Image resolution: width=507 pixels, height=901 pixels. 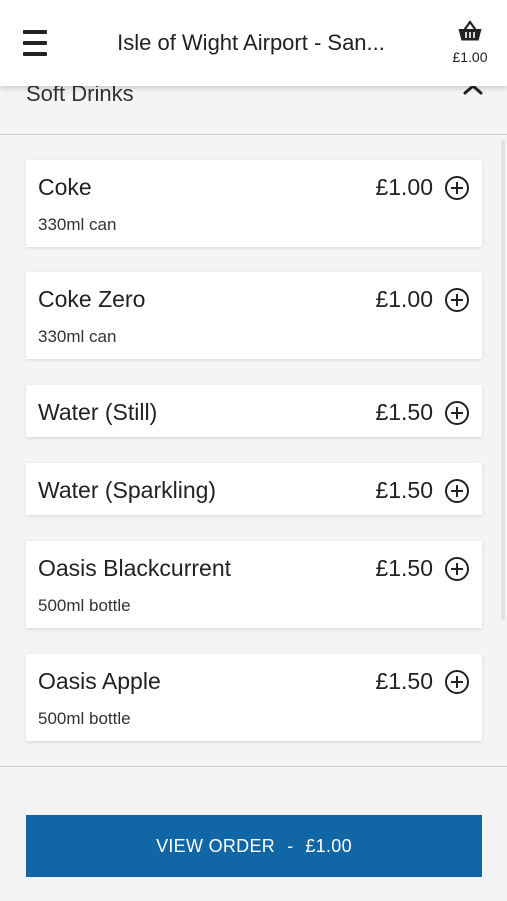 I want to click on order-footer: VIEW ORDER - £1.00, so click(x=253, y=833).